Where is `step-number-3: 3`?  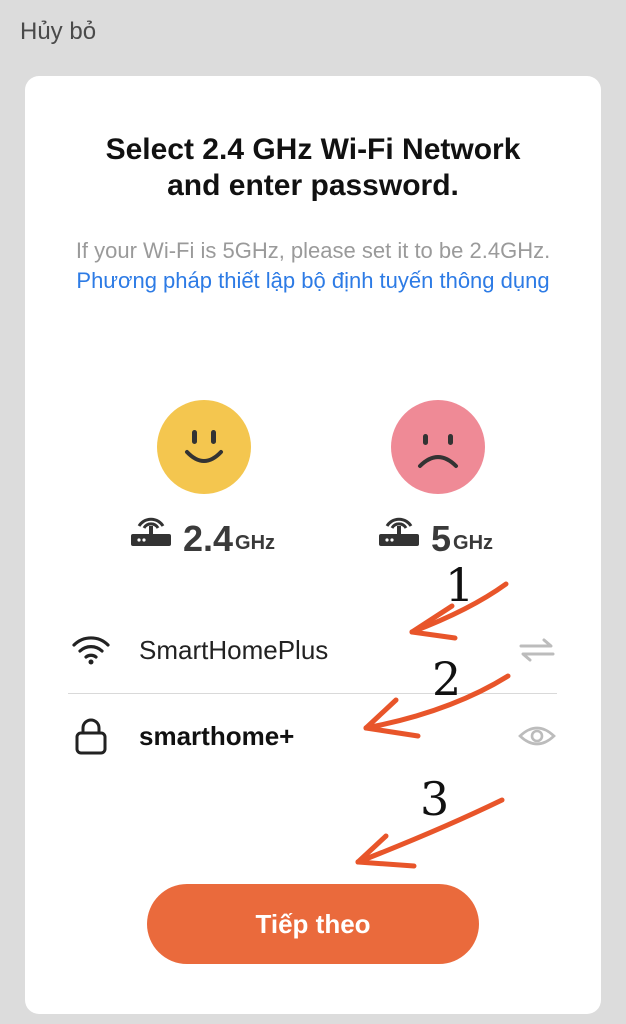
step-number-3: 3 is located at coordinates (435, 799).